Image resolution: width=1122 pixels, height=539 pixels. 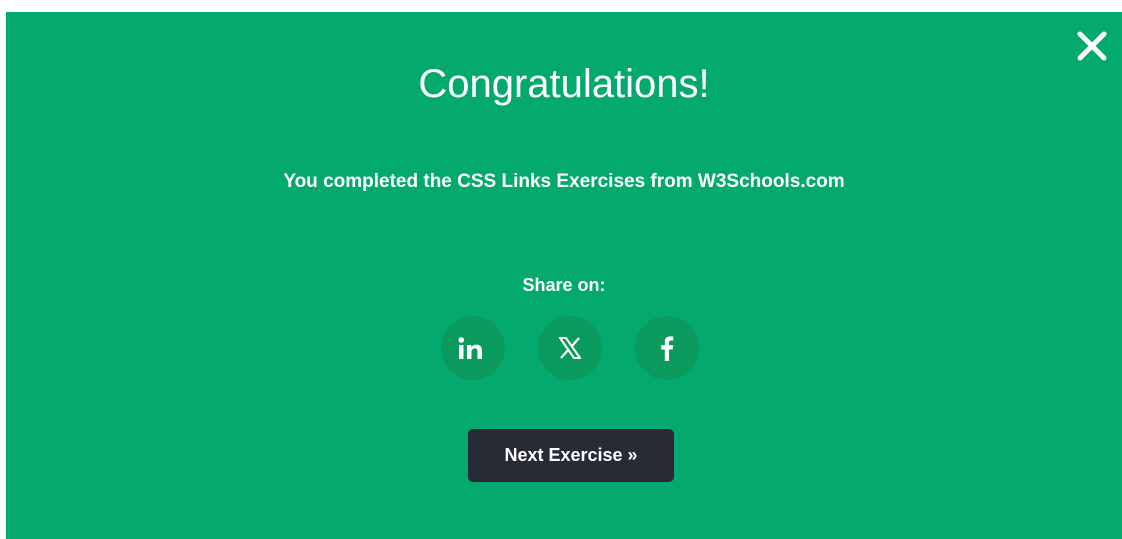 I want to click on share-buttons, so click(x=570, y=348).